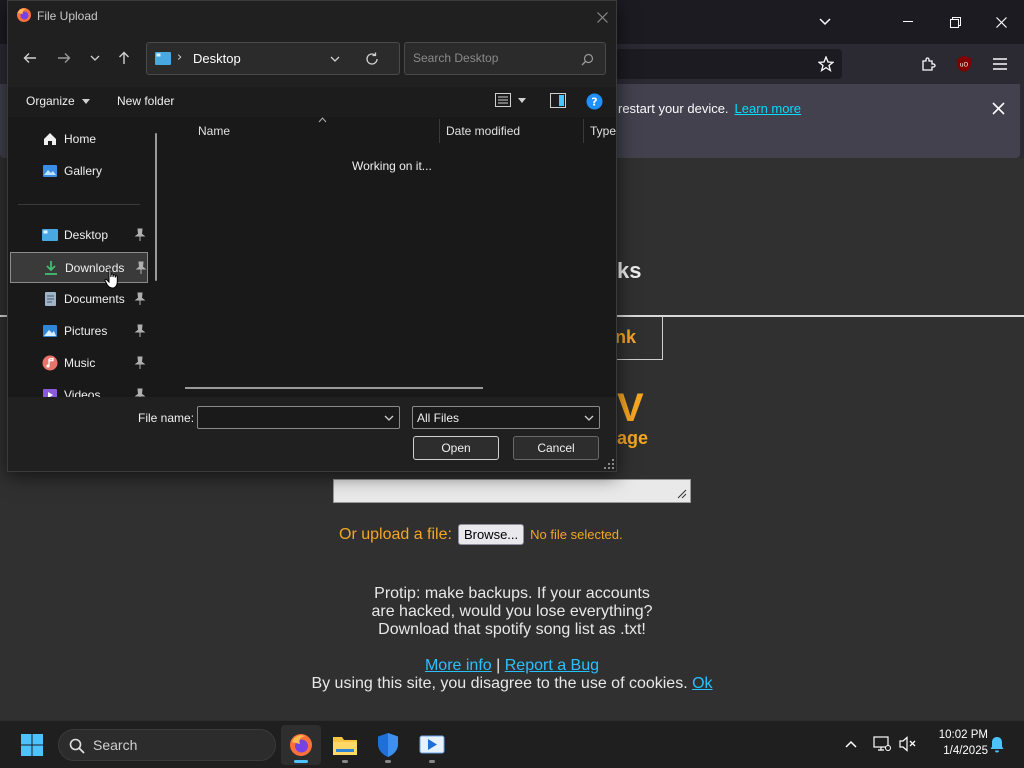  What do you see at coordinates (826, 64) in the screenshot?
I see `bookmark-star-button` at bounding box center [826, 64].